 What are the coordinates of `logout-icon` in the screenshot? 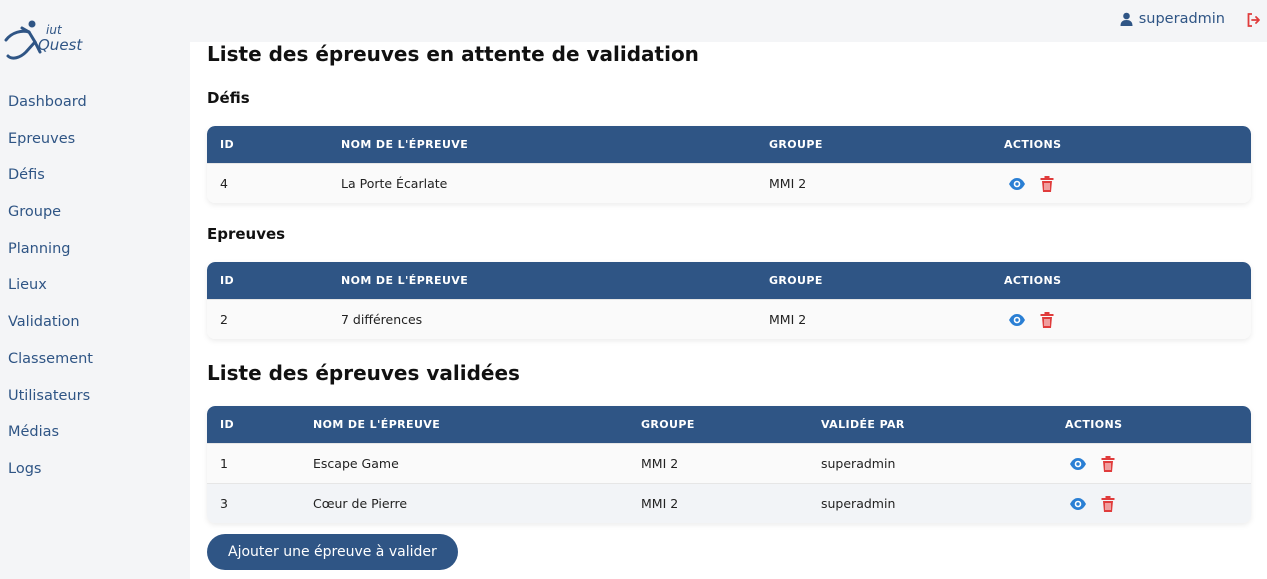 It's located at (1254, 20).